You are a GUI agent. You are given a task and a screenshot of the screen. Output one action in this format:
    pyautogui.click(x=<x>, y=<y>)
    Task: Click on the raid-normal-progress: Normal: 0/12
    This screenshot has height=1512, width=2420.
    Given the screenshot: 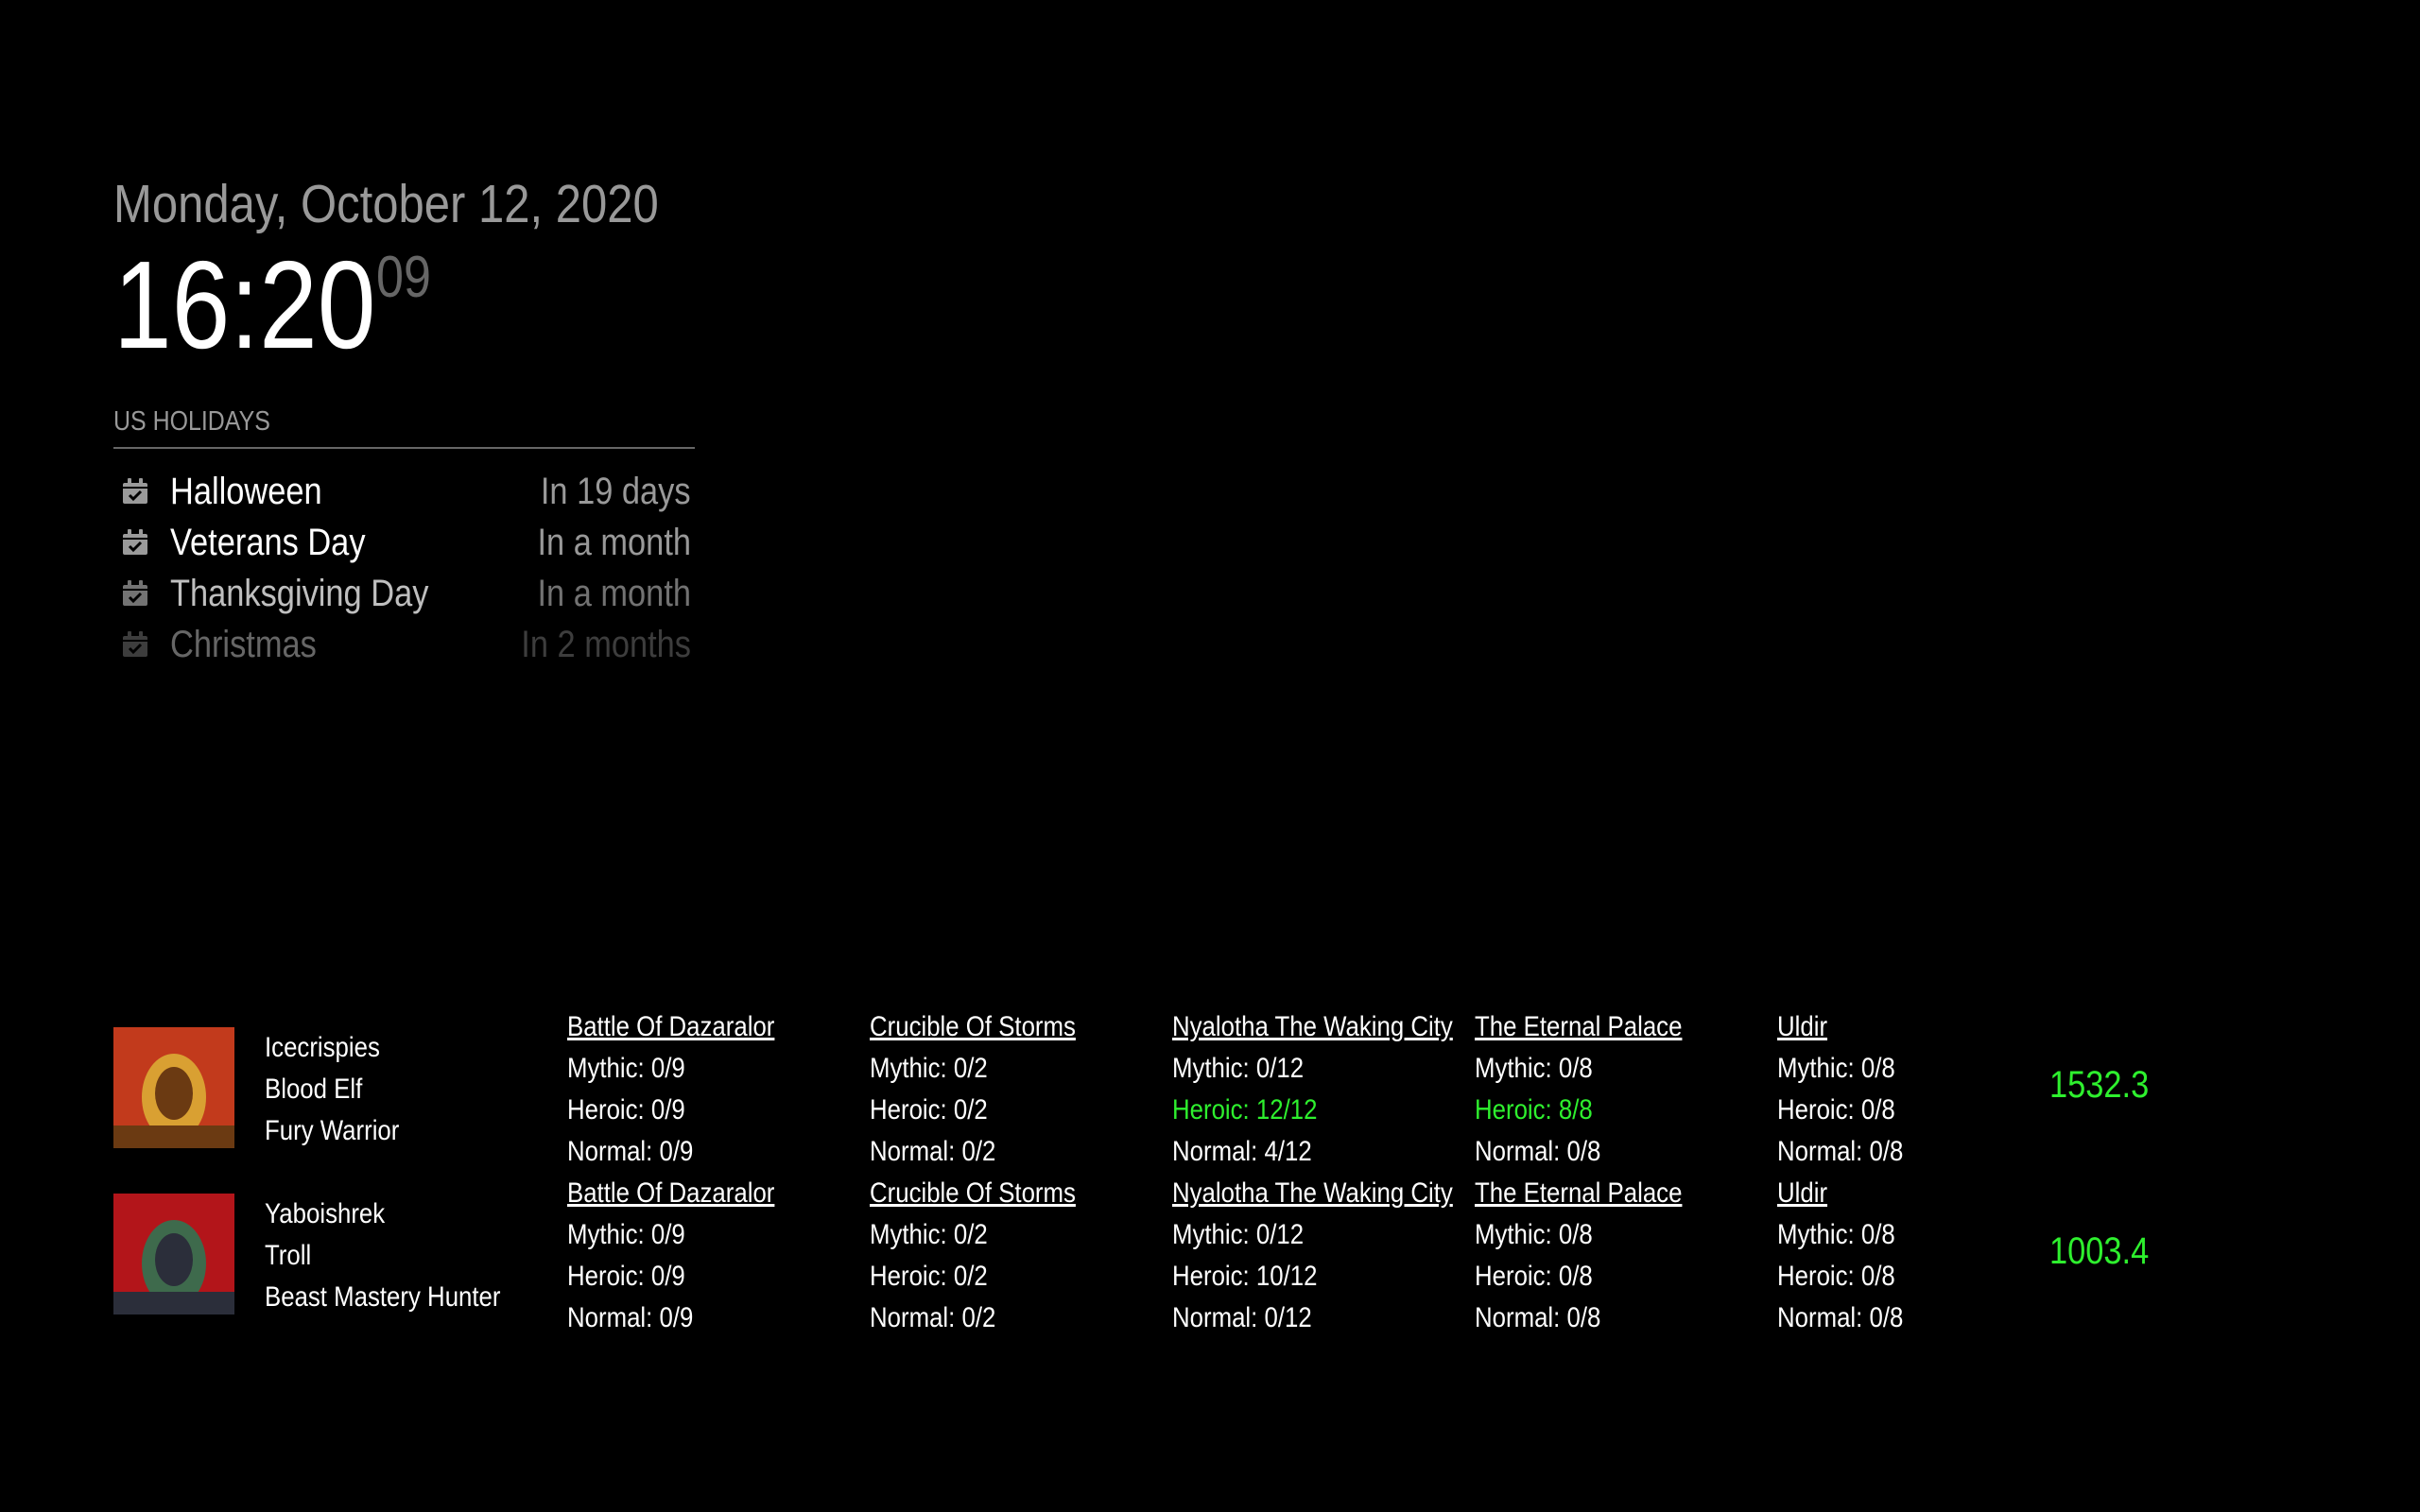 What is the action you would take?
    pyautogui.click(x=1242, y=1317)
    